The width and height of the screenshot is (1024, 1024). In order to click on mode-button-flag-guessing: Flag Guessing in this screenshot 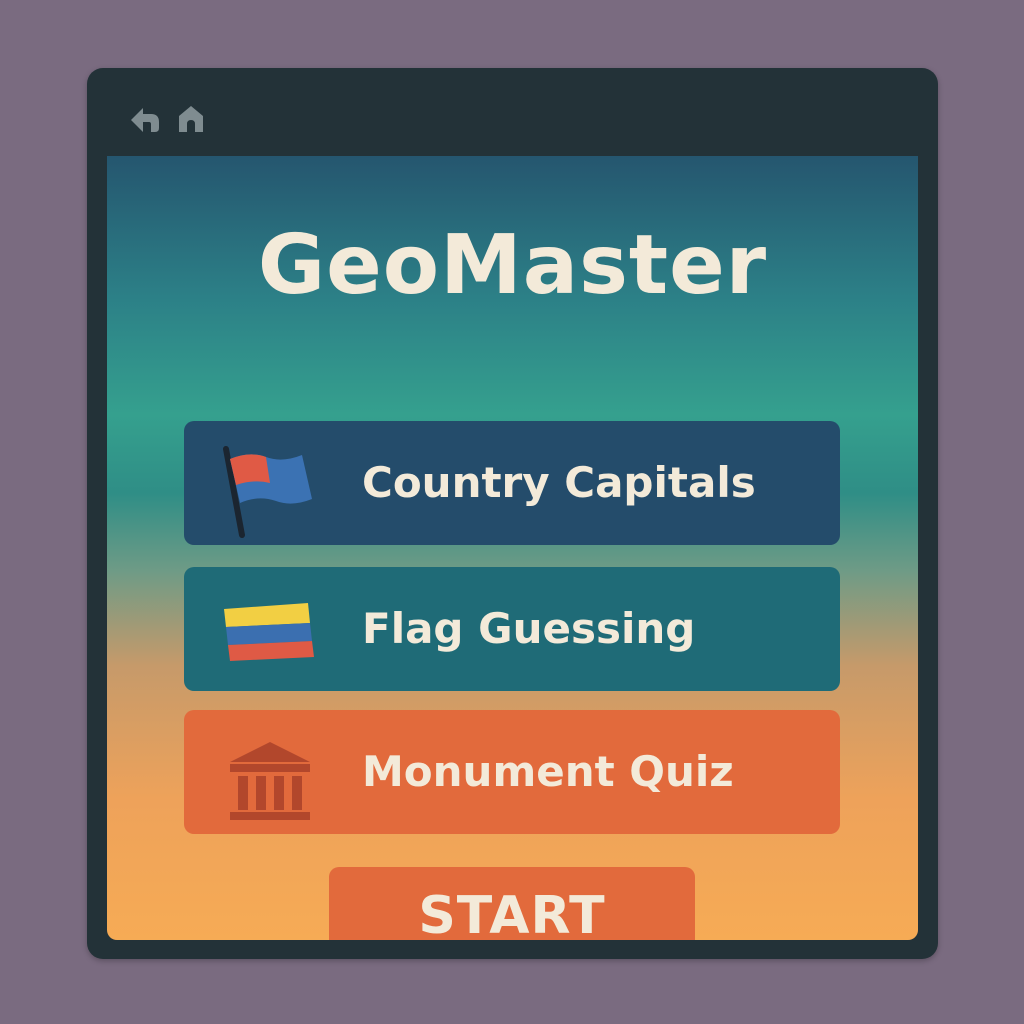, I will do `click(512, 629)`.